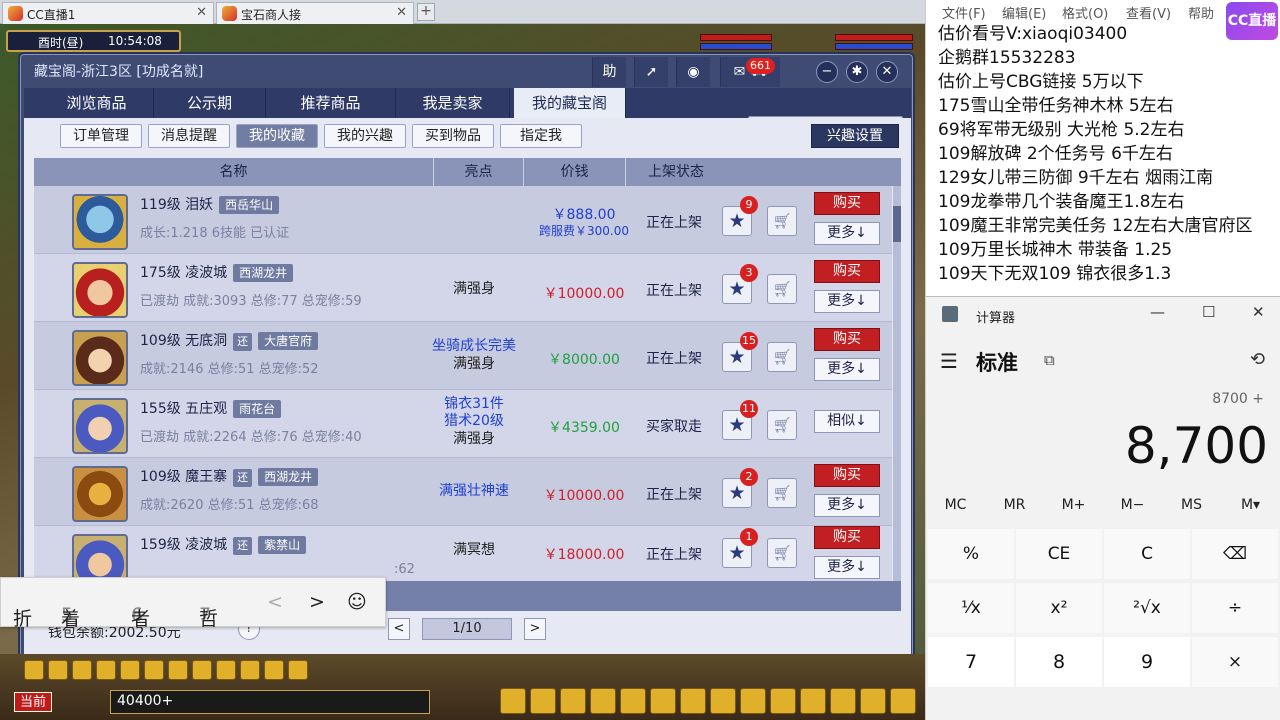  I want to click on menu-help: 帮助, so click(1201, 12).